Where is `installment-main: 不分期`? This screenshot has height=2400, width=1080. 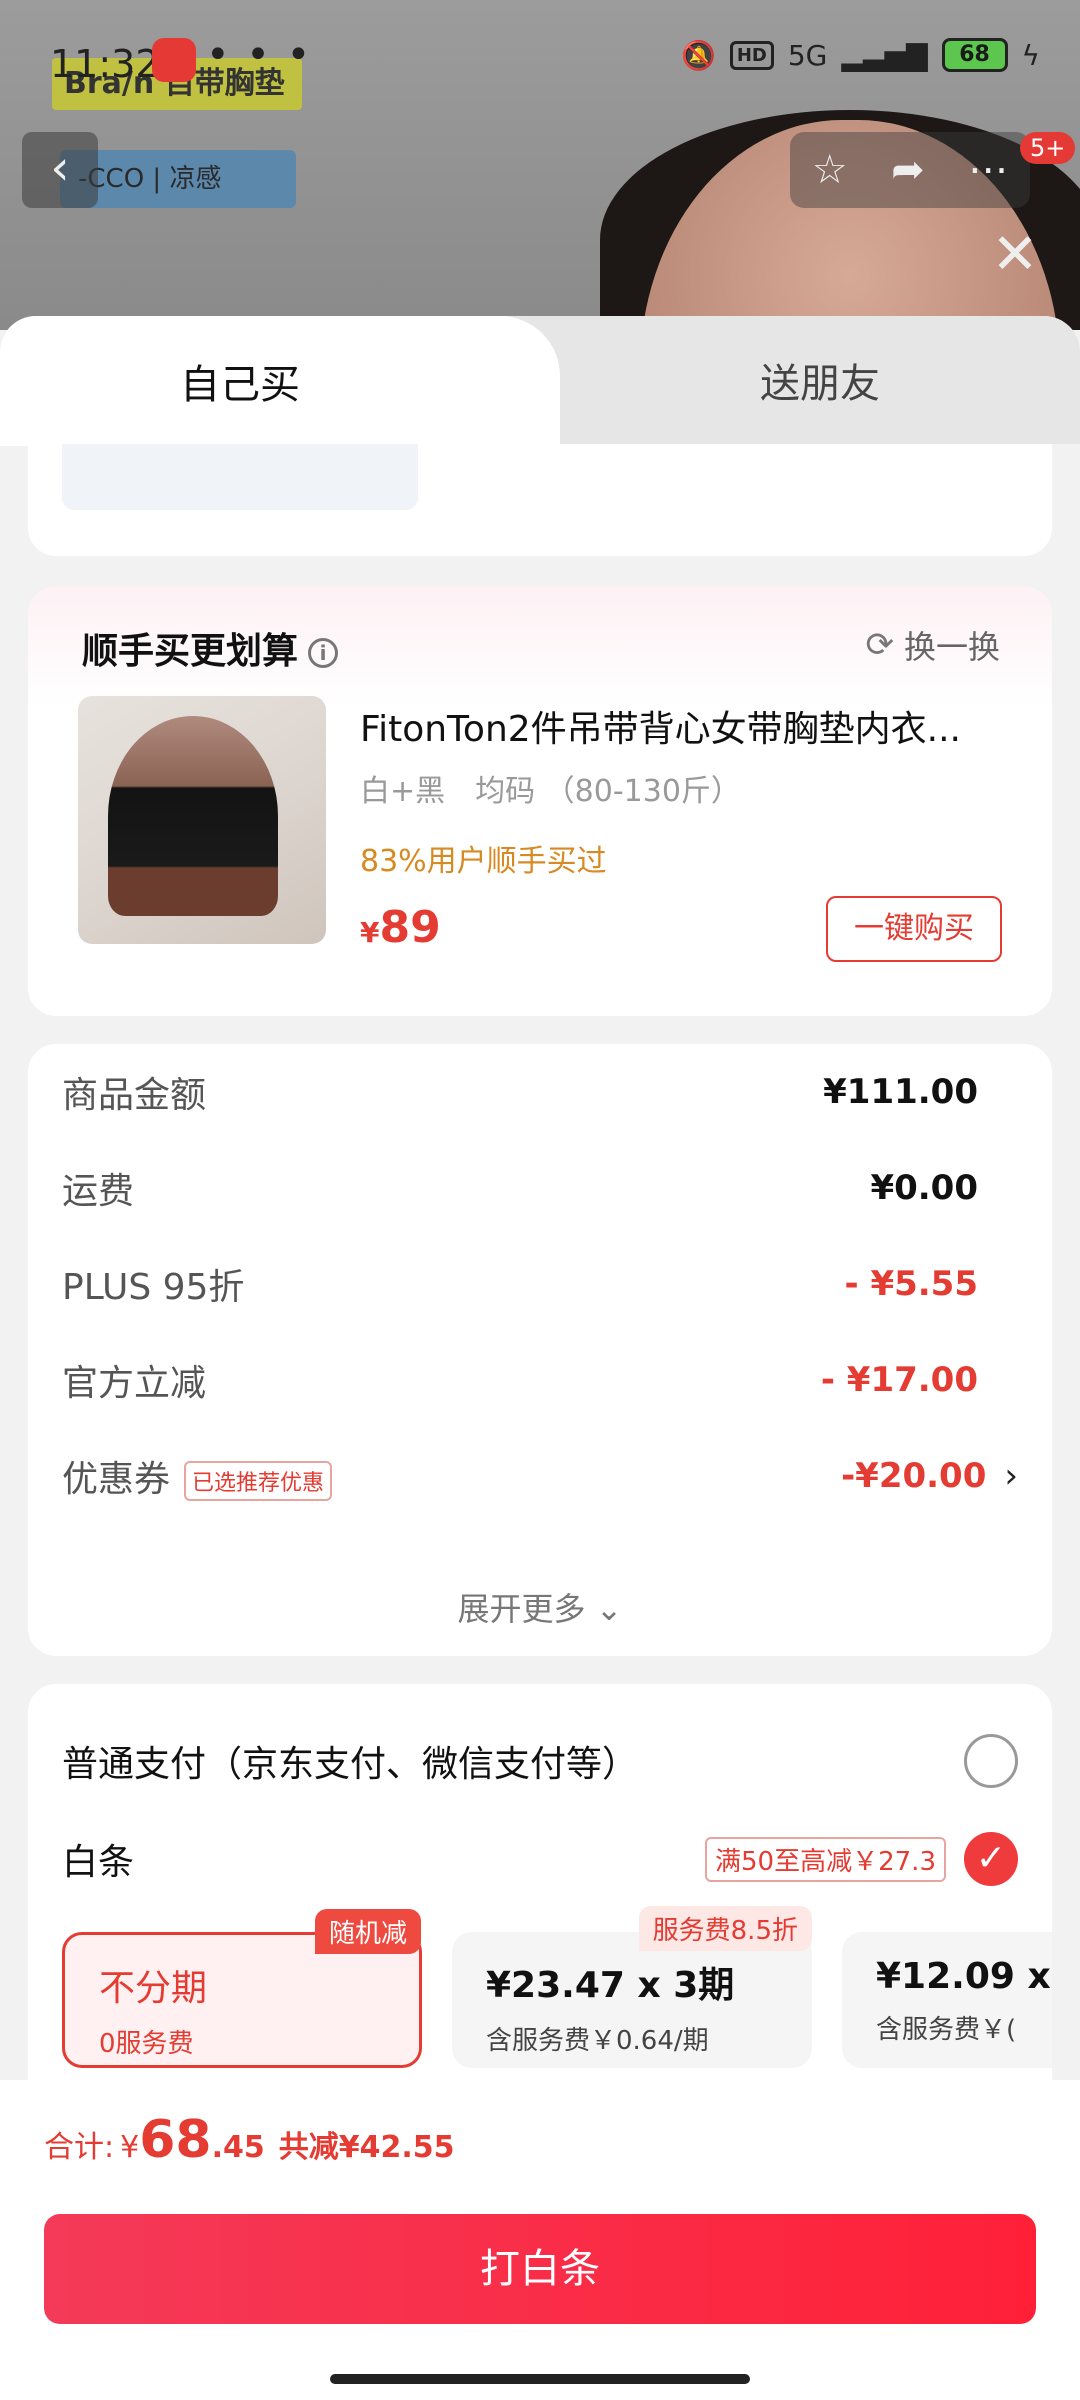
installment-main: 不分期 is located at coordinates (153, 1988).